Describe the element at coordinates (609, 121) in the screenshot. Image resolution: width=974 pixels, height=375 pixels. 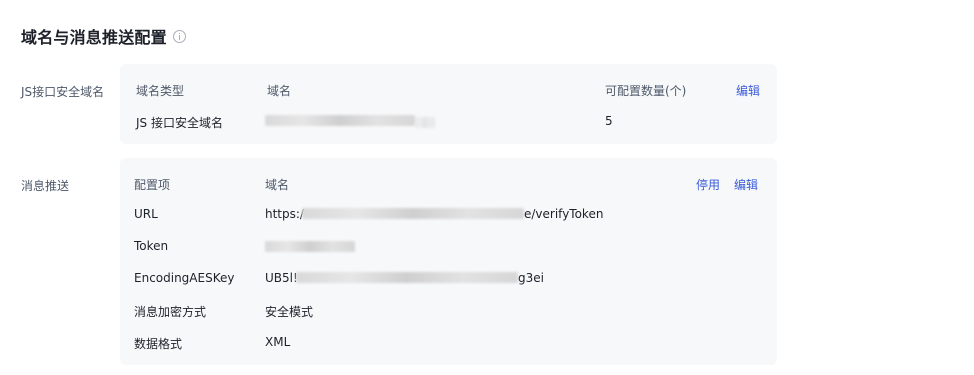
I see `js-domain-count-value: 5` at that location.